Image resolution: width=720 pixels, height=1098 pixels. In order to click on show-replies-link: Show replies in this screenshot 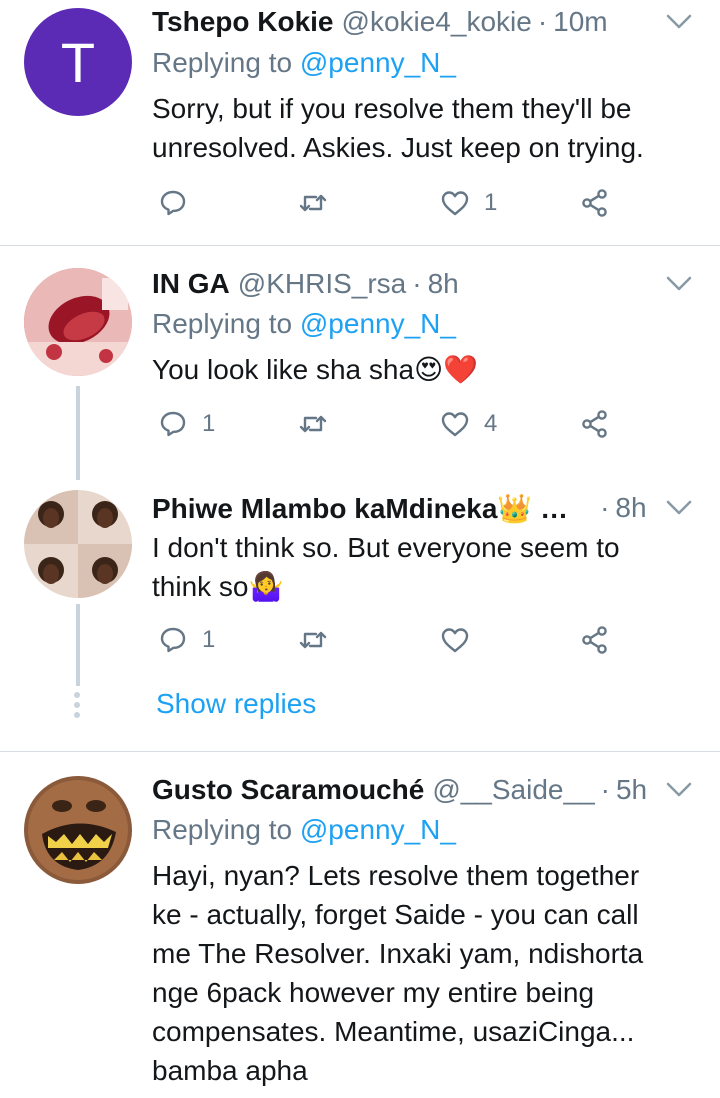, I will do `click(236, 704)`.